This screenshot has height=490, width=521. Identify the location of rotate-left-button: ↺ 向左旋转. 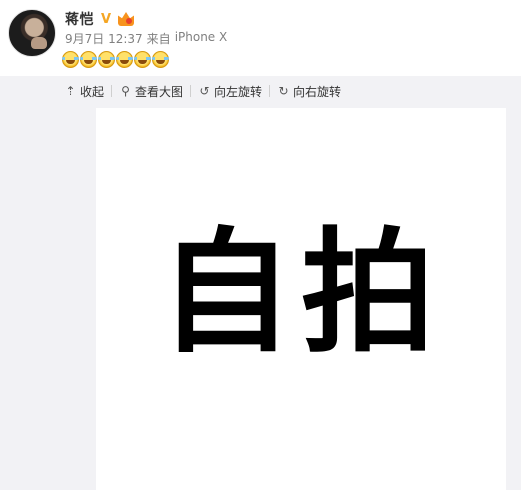
(230, 91).